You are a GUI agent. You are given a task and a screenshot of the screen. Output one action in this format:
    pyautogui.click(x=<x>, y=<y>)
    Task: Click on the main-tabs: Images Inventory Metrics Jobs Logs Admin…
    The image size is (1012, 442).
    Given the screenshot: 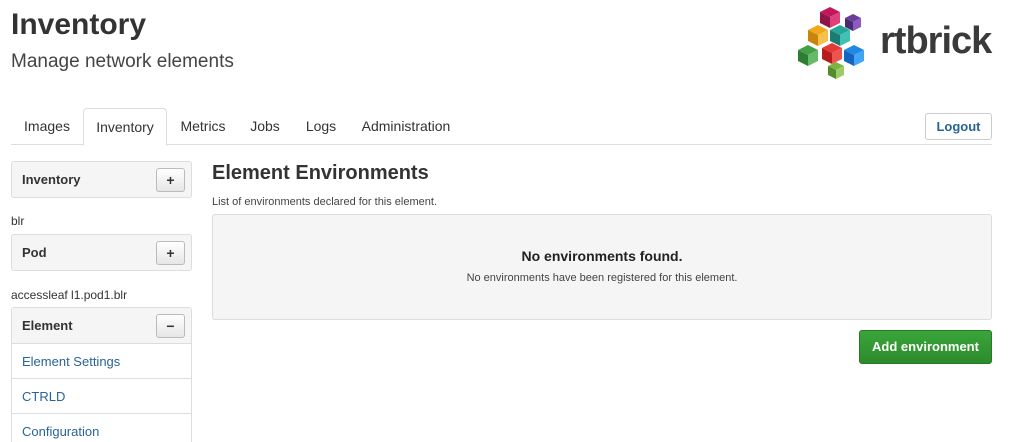 What is the action you would take?
    pyautogui.click(x=501, y=127)
    